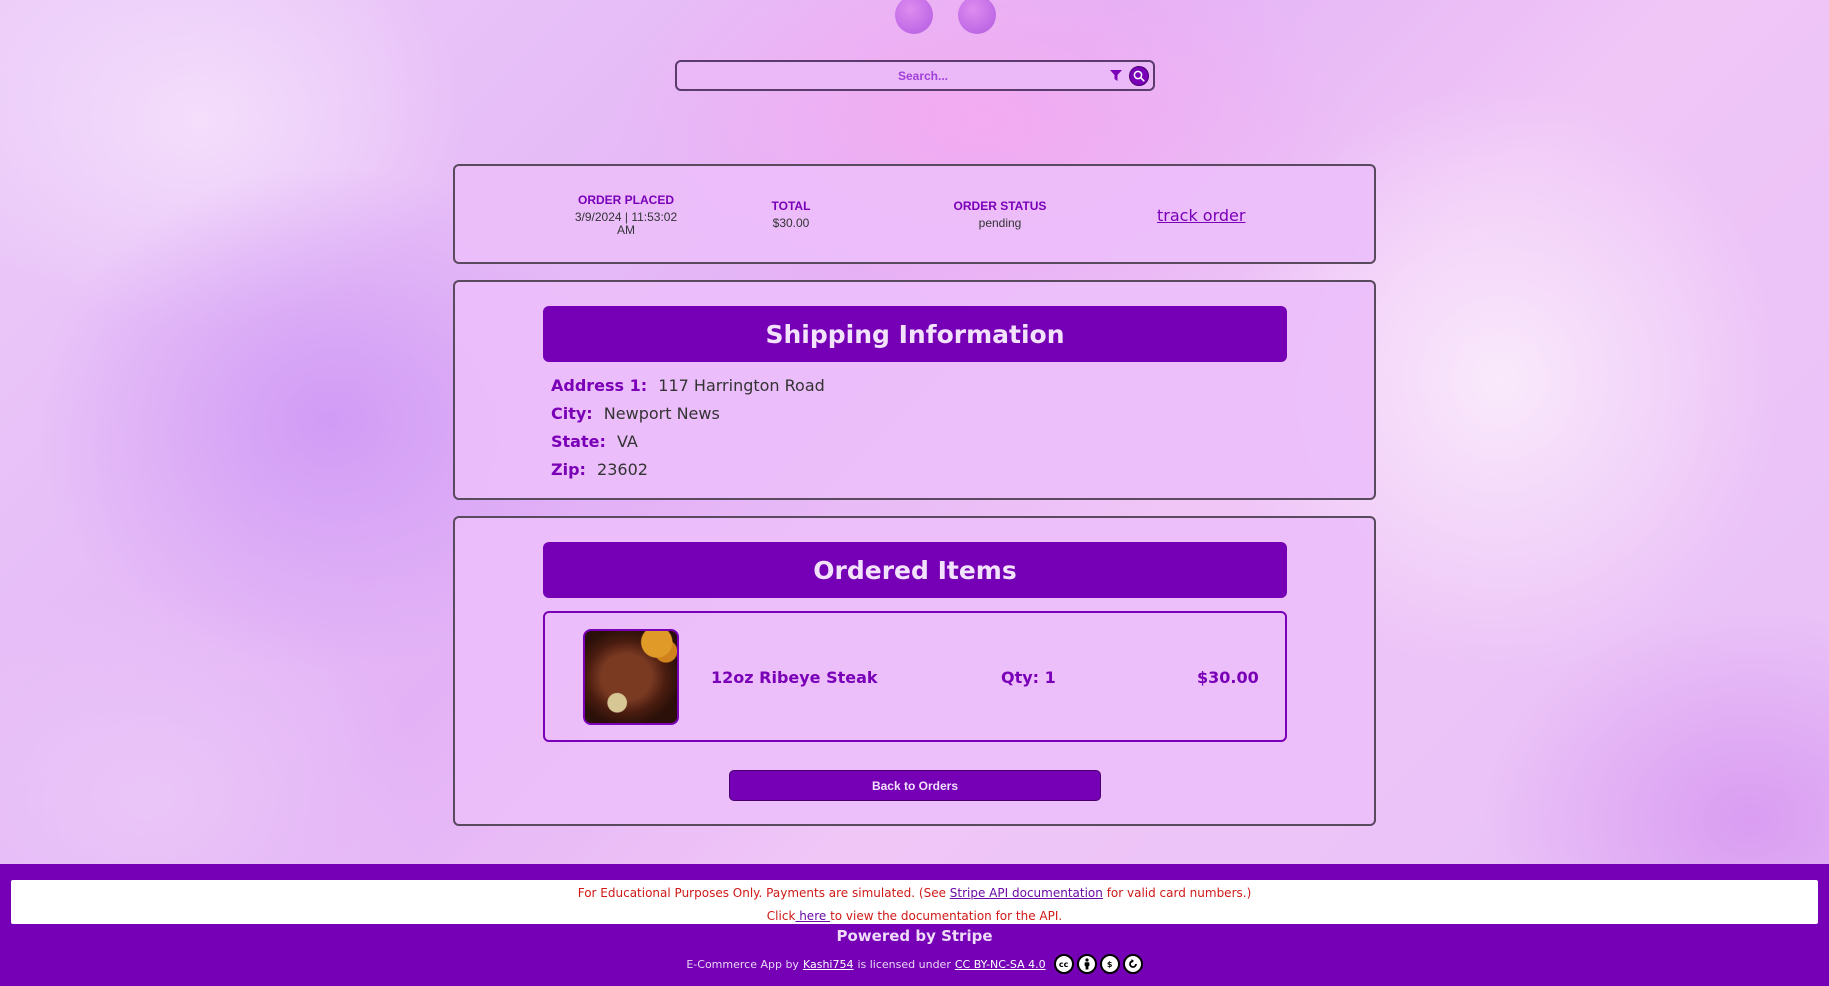 The width and height of the screenshot is (1829, 986). Describe the element at coordinates (627, 441) in the screenshot. I see `state-value: VA` at that location.